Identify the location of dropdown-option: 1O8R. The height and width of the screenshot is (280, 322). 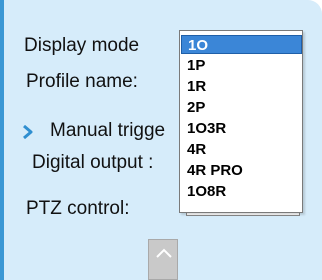
(241, 191).